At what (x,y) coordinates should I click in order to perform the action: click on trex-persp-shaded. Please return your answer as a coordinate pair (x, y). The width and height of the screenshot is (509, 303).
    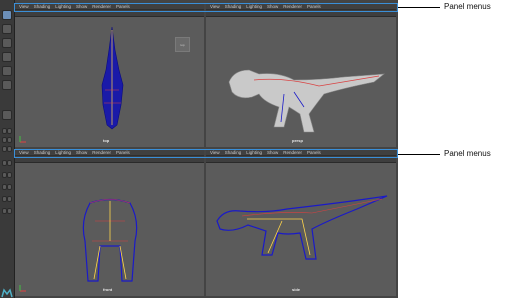
    Looking at the image, I should click on (306, 101).